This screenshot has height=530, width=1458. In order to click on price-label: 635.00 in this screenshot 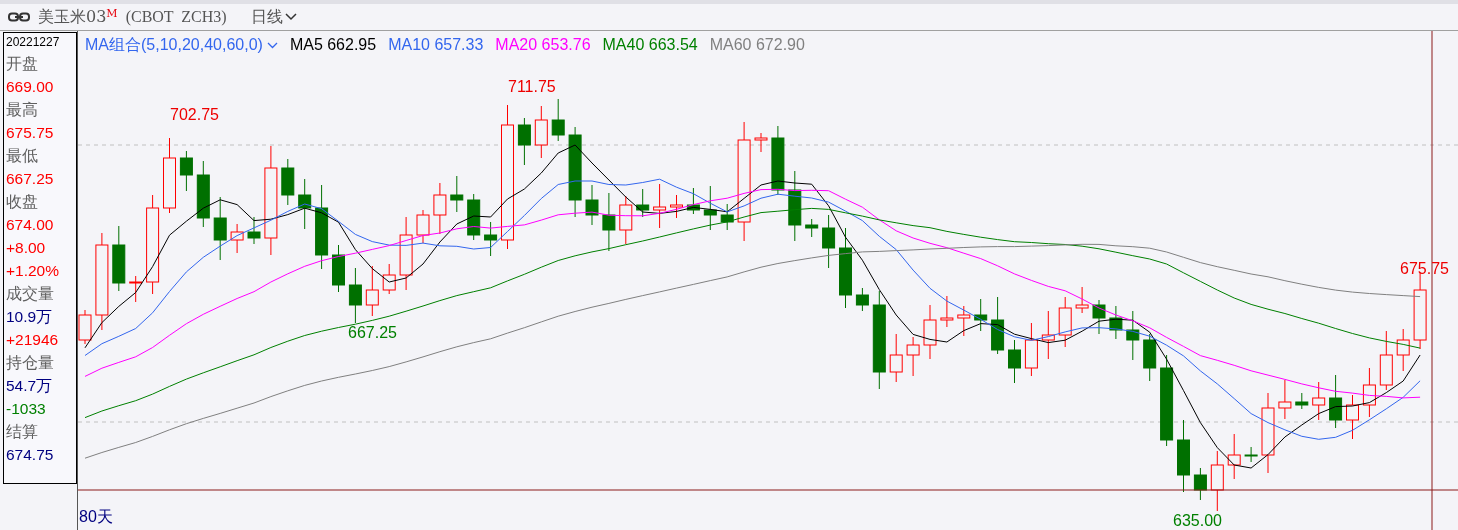, I will do `click(1197, 520)`.